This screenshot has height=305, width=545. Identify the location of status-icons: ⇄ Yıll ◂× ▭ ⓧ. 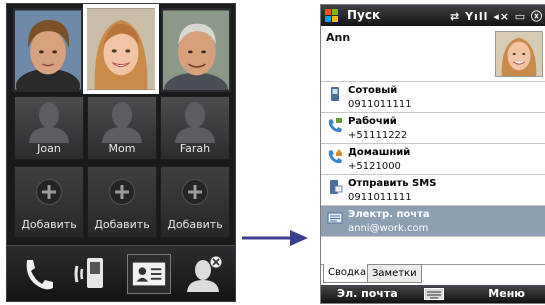
(496, 16).